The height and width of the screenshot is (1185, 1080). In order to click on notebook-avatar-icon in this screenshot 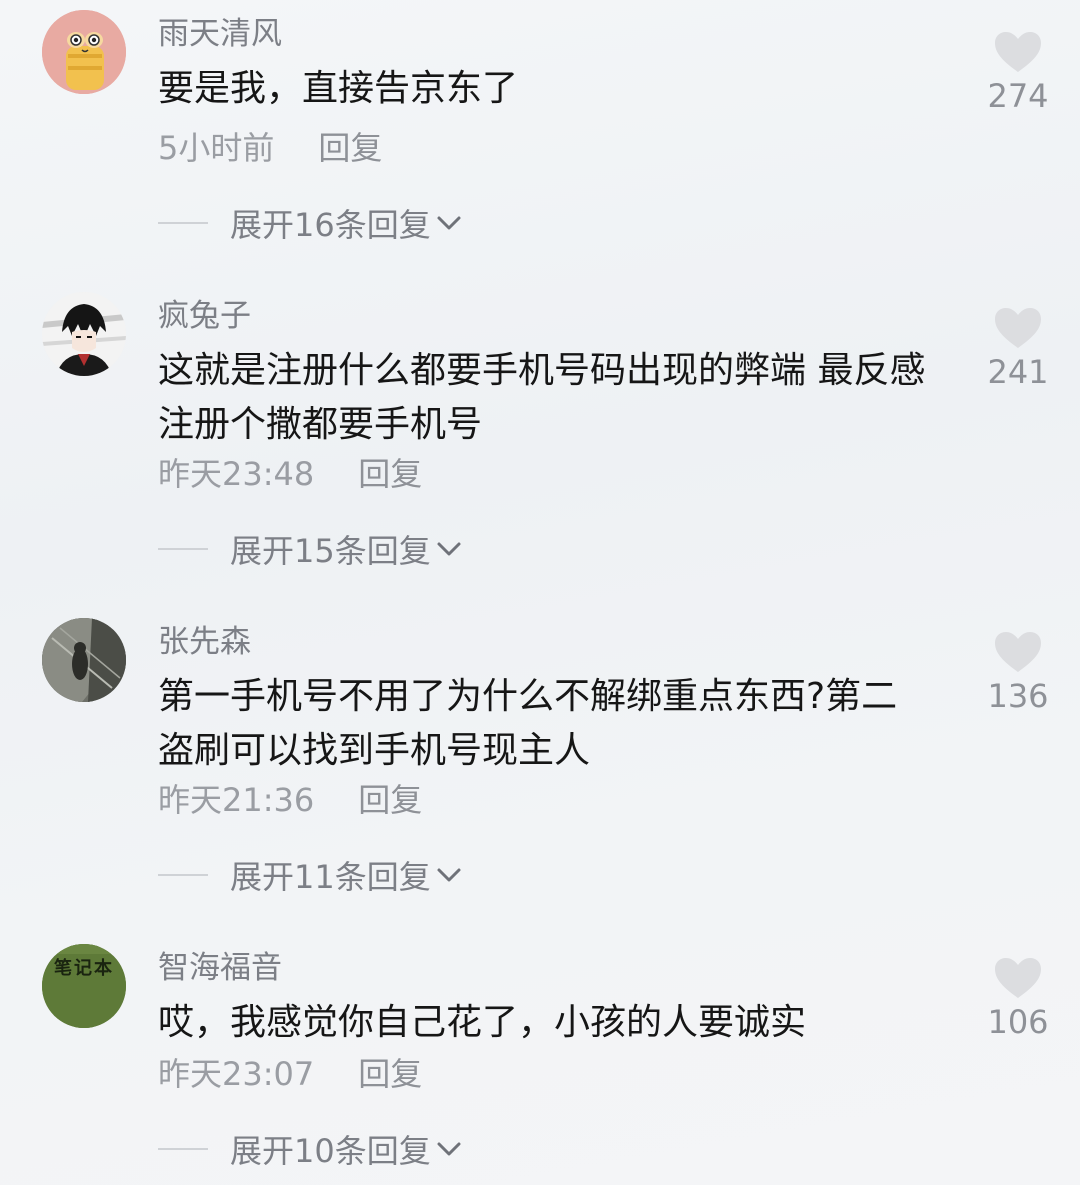, I will do `click(84, 986)`.